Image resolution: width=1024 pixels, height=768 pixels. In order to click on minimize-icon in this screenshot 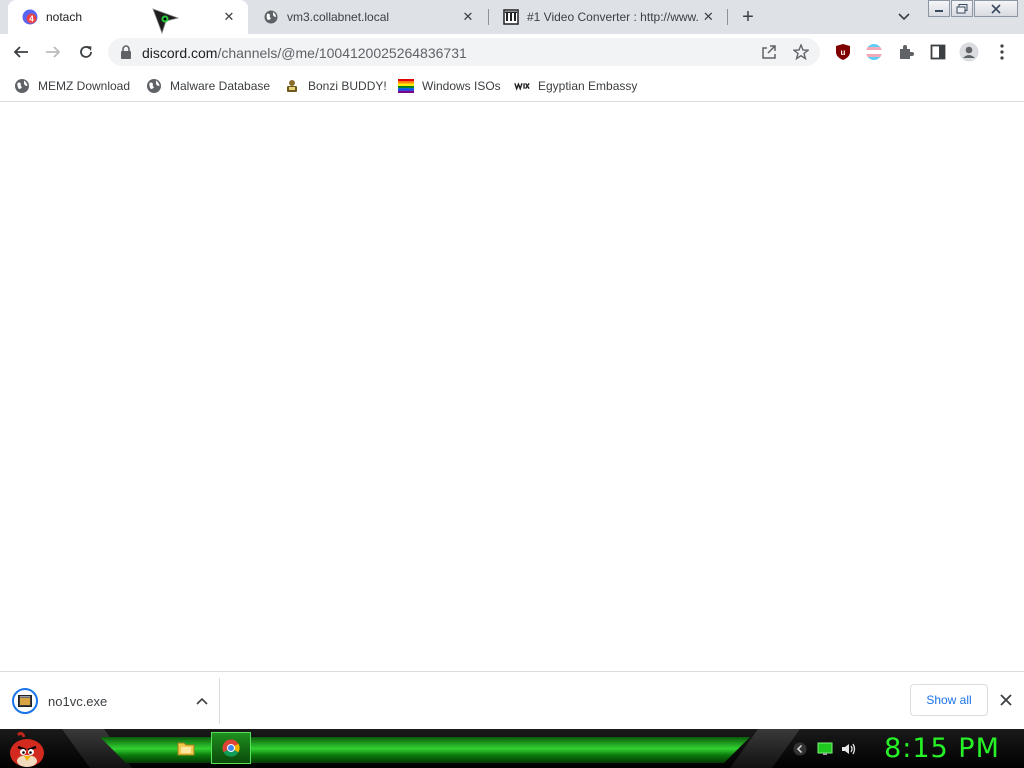, I will do `click(939, 8)`.